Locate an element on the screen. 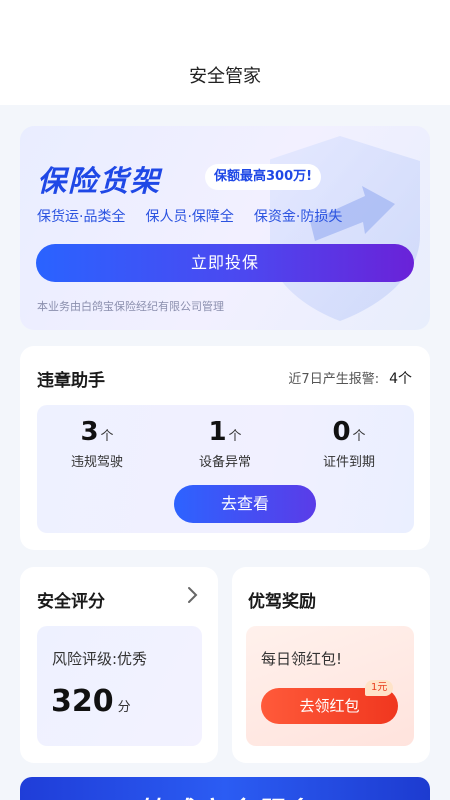 The width and height of the screenshot is (450, 800). insure-now-button: 立即投保 is located at coordinates (225, 263).